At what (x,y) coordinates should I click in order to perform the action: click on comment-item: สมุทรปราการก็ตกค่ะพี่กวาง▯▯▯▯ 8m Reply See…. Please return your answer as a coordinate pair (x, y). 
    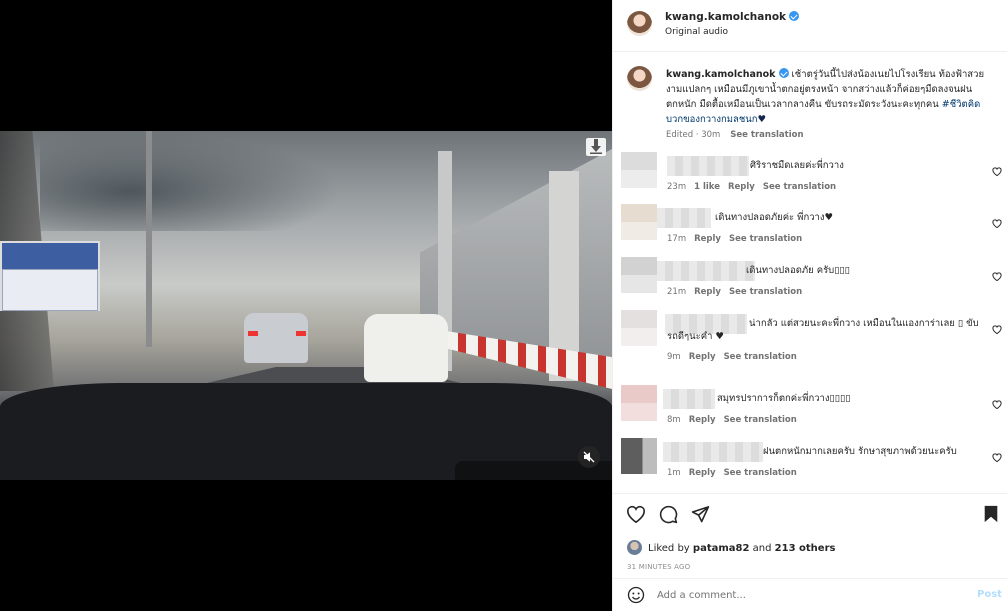
    Looking at the image, I should click on (810, 406).